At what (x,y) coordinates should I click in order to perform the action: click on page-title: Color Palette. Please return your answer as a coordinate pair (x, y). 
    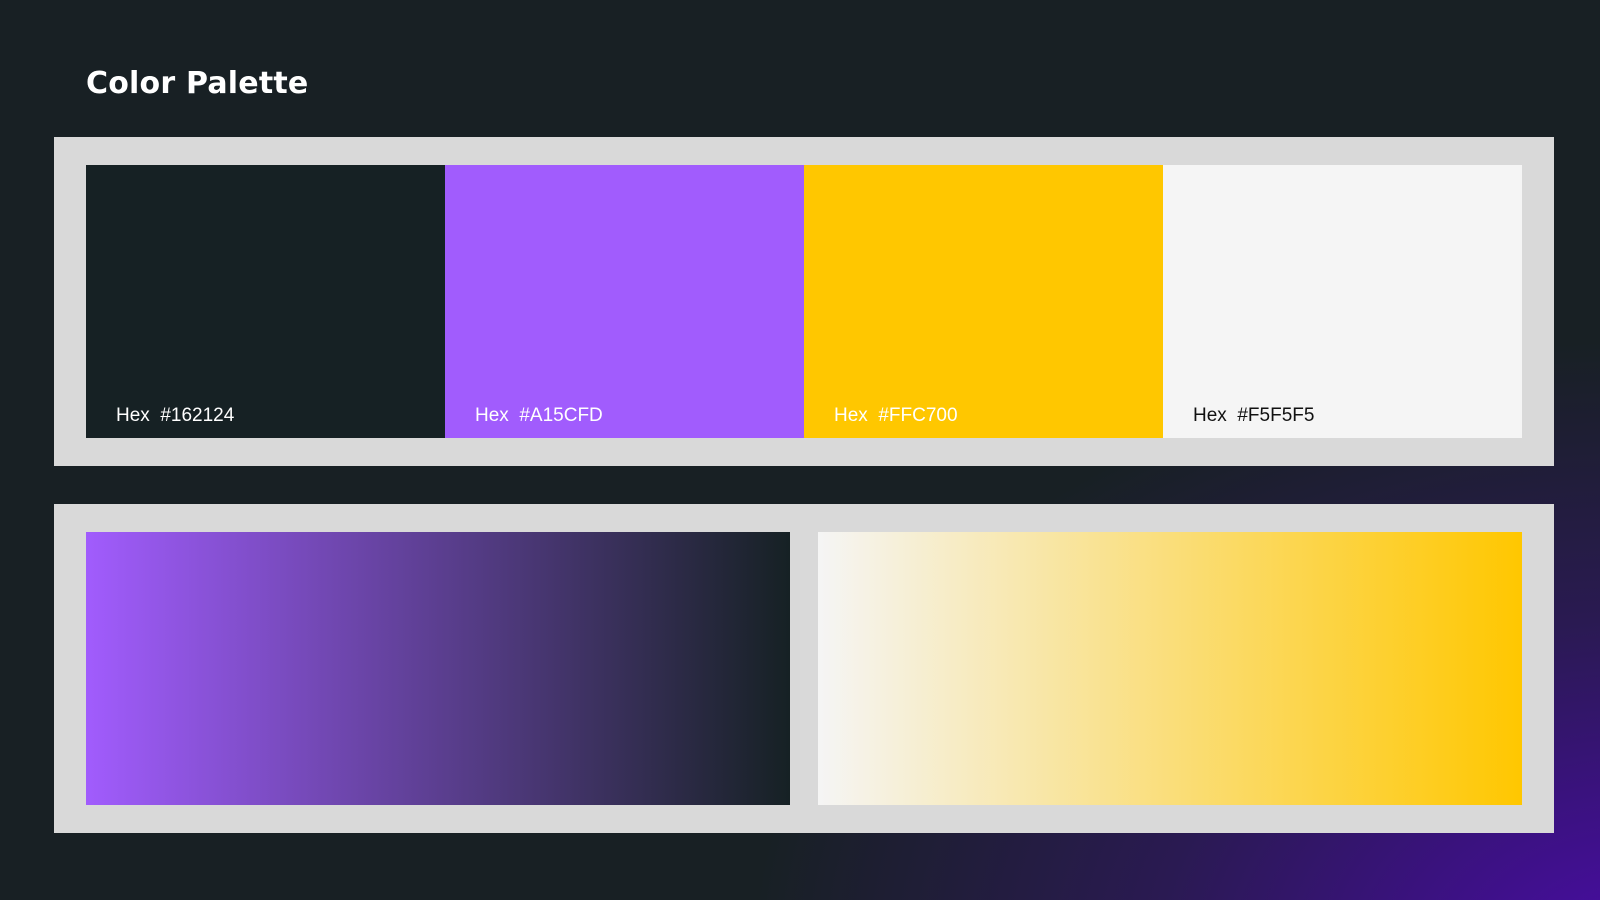
    Looking at the image, I should click on (197, 83).